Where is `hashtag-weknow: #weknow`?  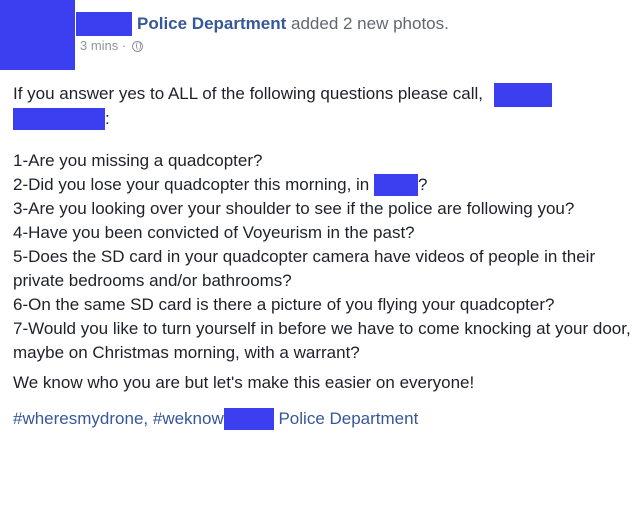 hashtag-weknow: #weknow is located at coordinates (188, 418).